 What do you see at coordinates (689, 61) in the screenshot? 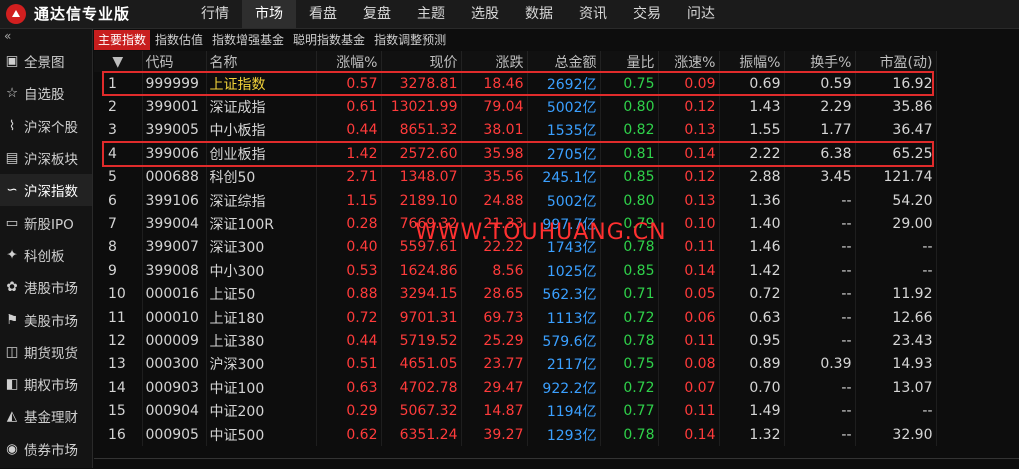
I see `column-header-8: 涨速%` at bounding box center [689, 61].